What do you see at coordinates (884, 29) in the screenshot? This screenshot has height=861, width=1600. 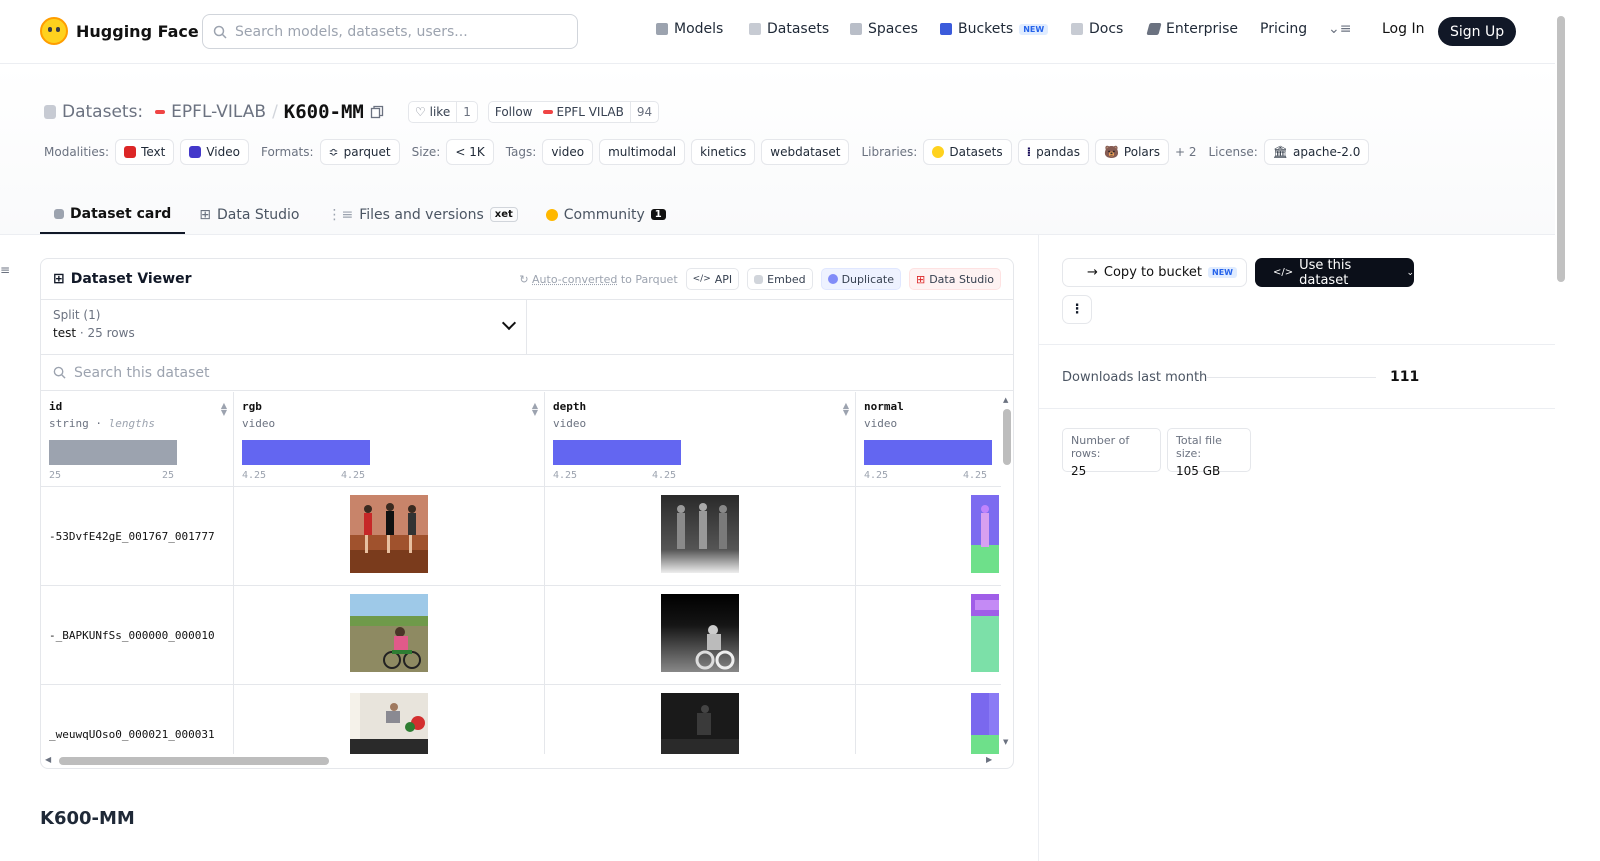 I see `nav-spaces: Spaces` at bounding box center [884, 29].